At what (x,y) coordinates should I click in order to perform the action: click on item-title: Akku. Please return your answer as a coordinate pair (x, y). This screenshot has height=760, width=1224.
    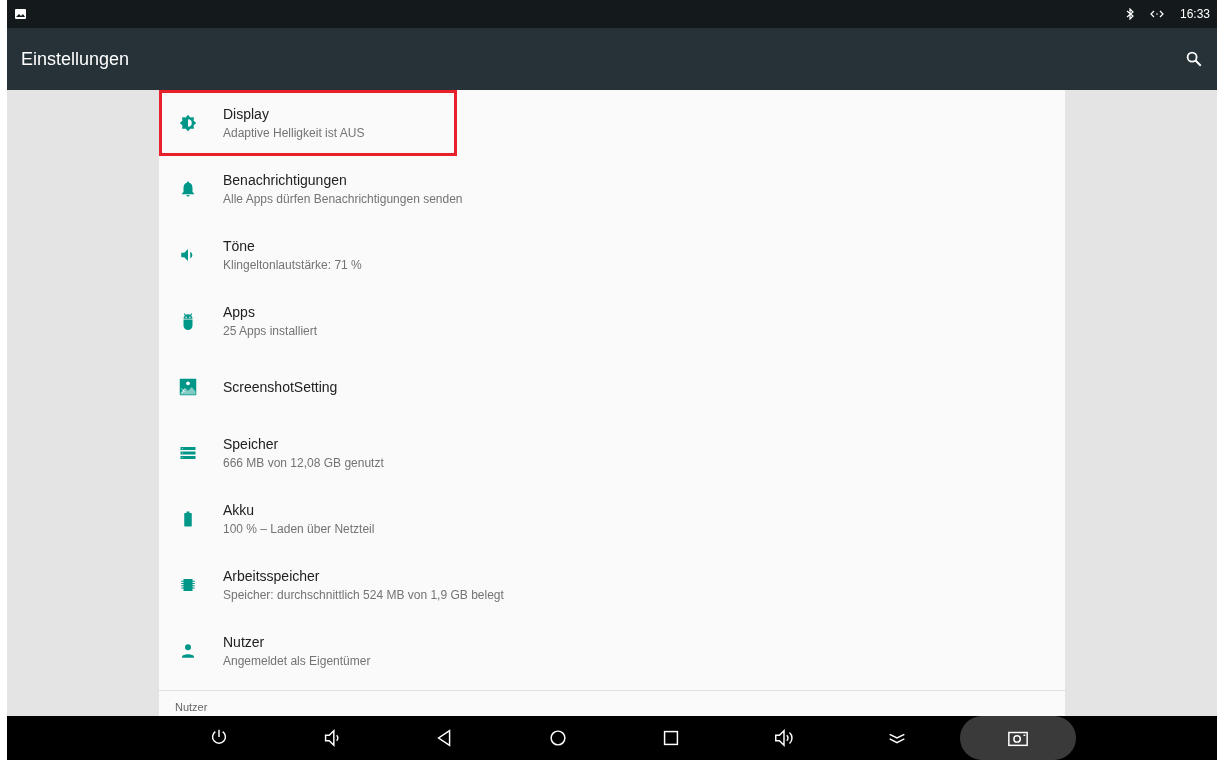
    Looking at the image, I should click on (239, 509).